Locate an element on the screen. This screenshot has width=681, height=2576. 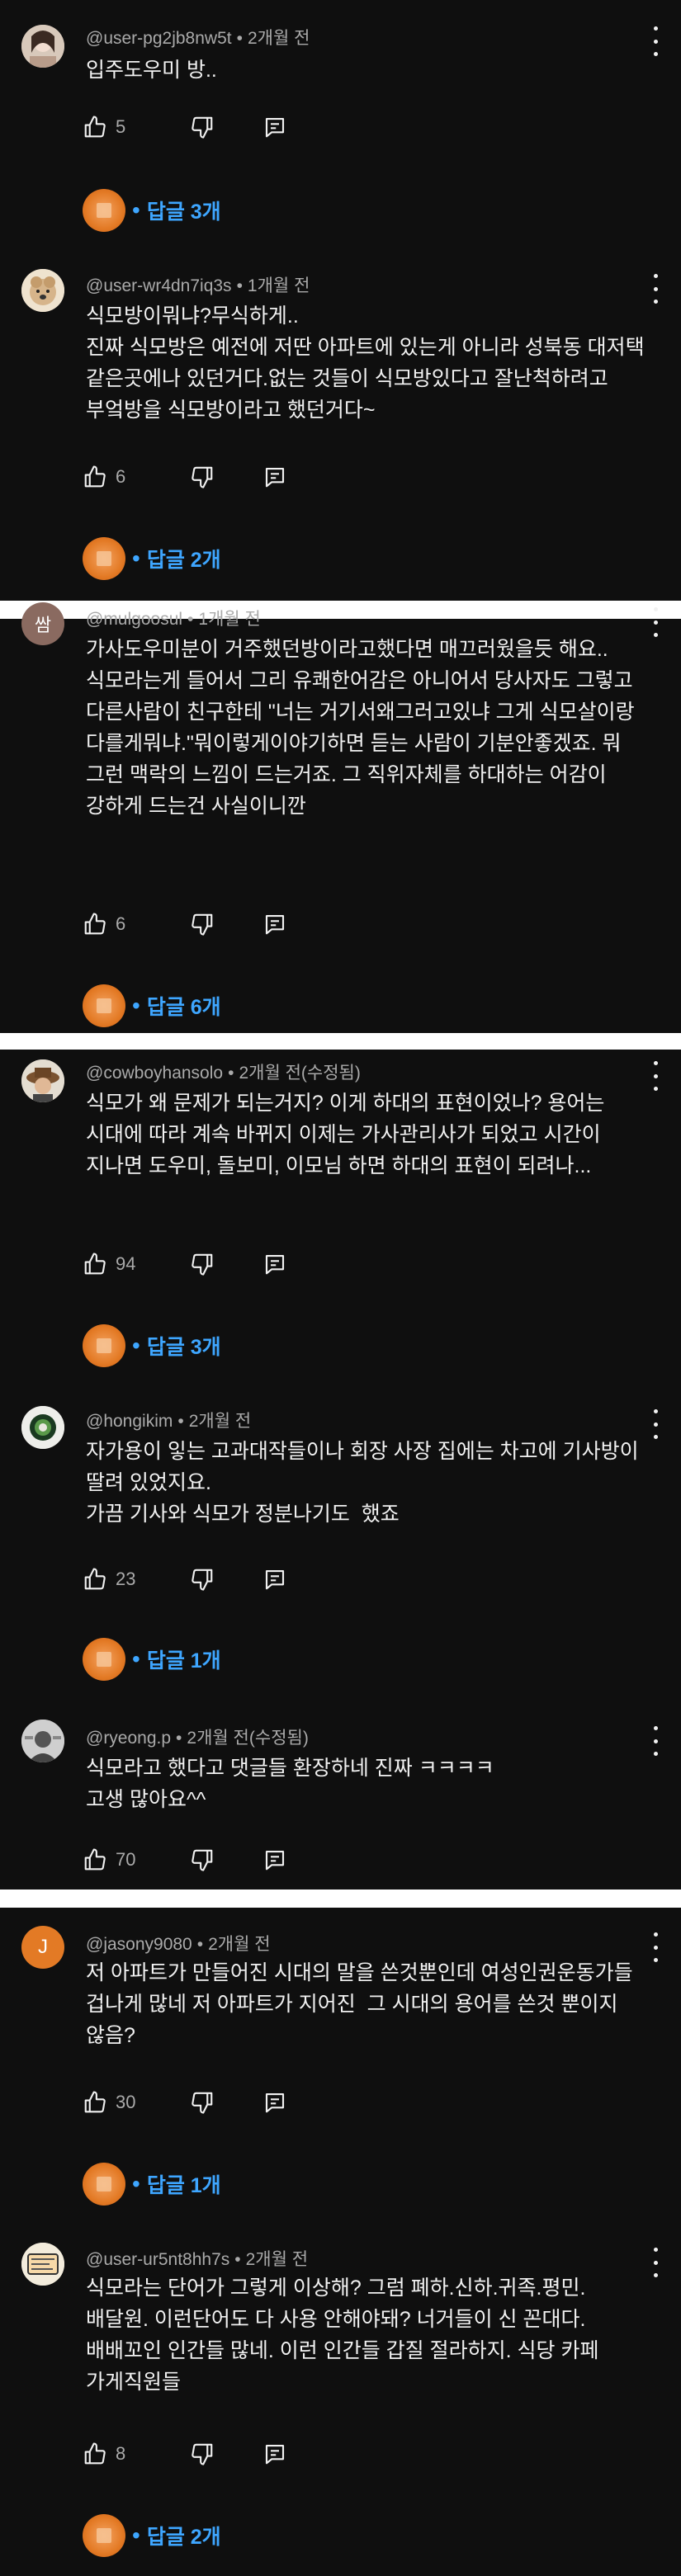
like-count: 23 is located at coordinates (126, 1579).